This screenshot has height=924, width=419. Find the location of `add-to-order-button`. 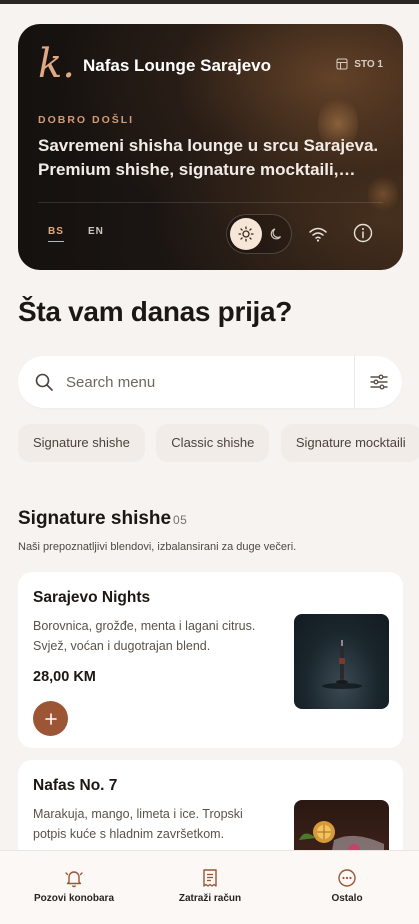

add-to-order-button is located at coordinates (50, 718).